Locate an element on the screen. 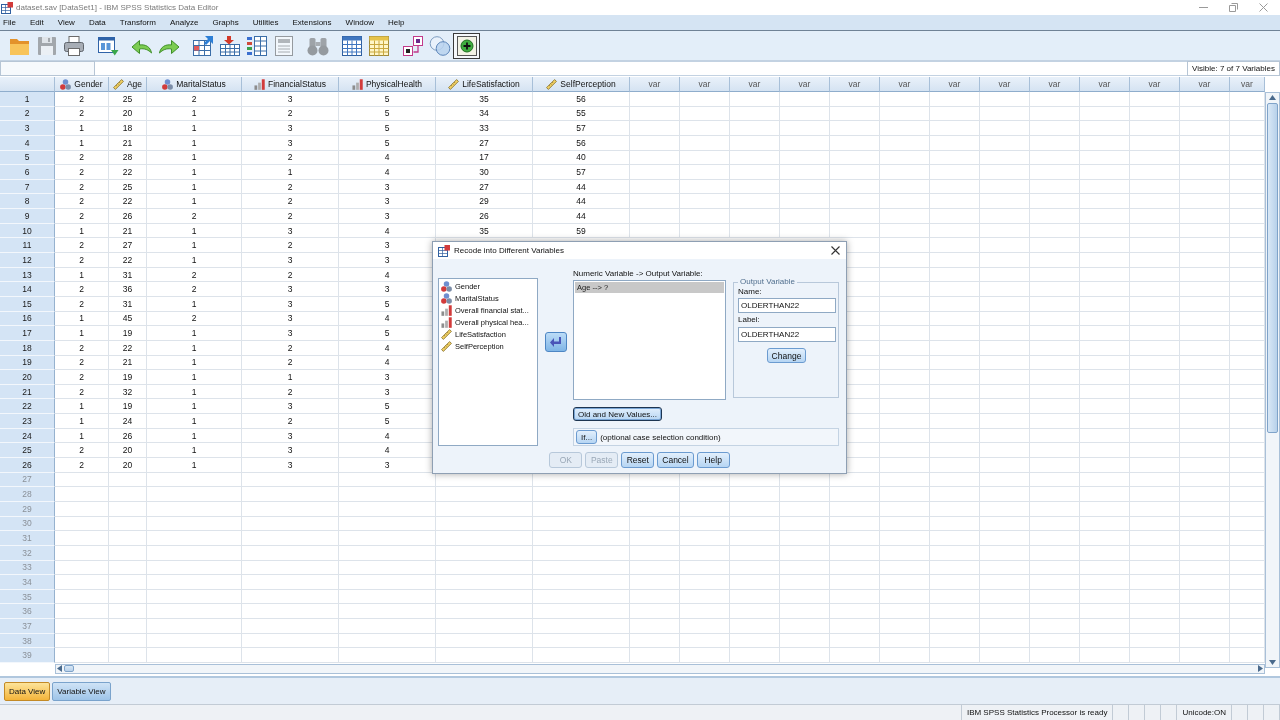 This screenshot has height=720, width=1280. group-title: Output Variable is located at coordinates (767, 282).